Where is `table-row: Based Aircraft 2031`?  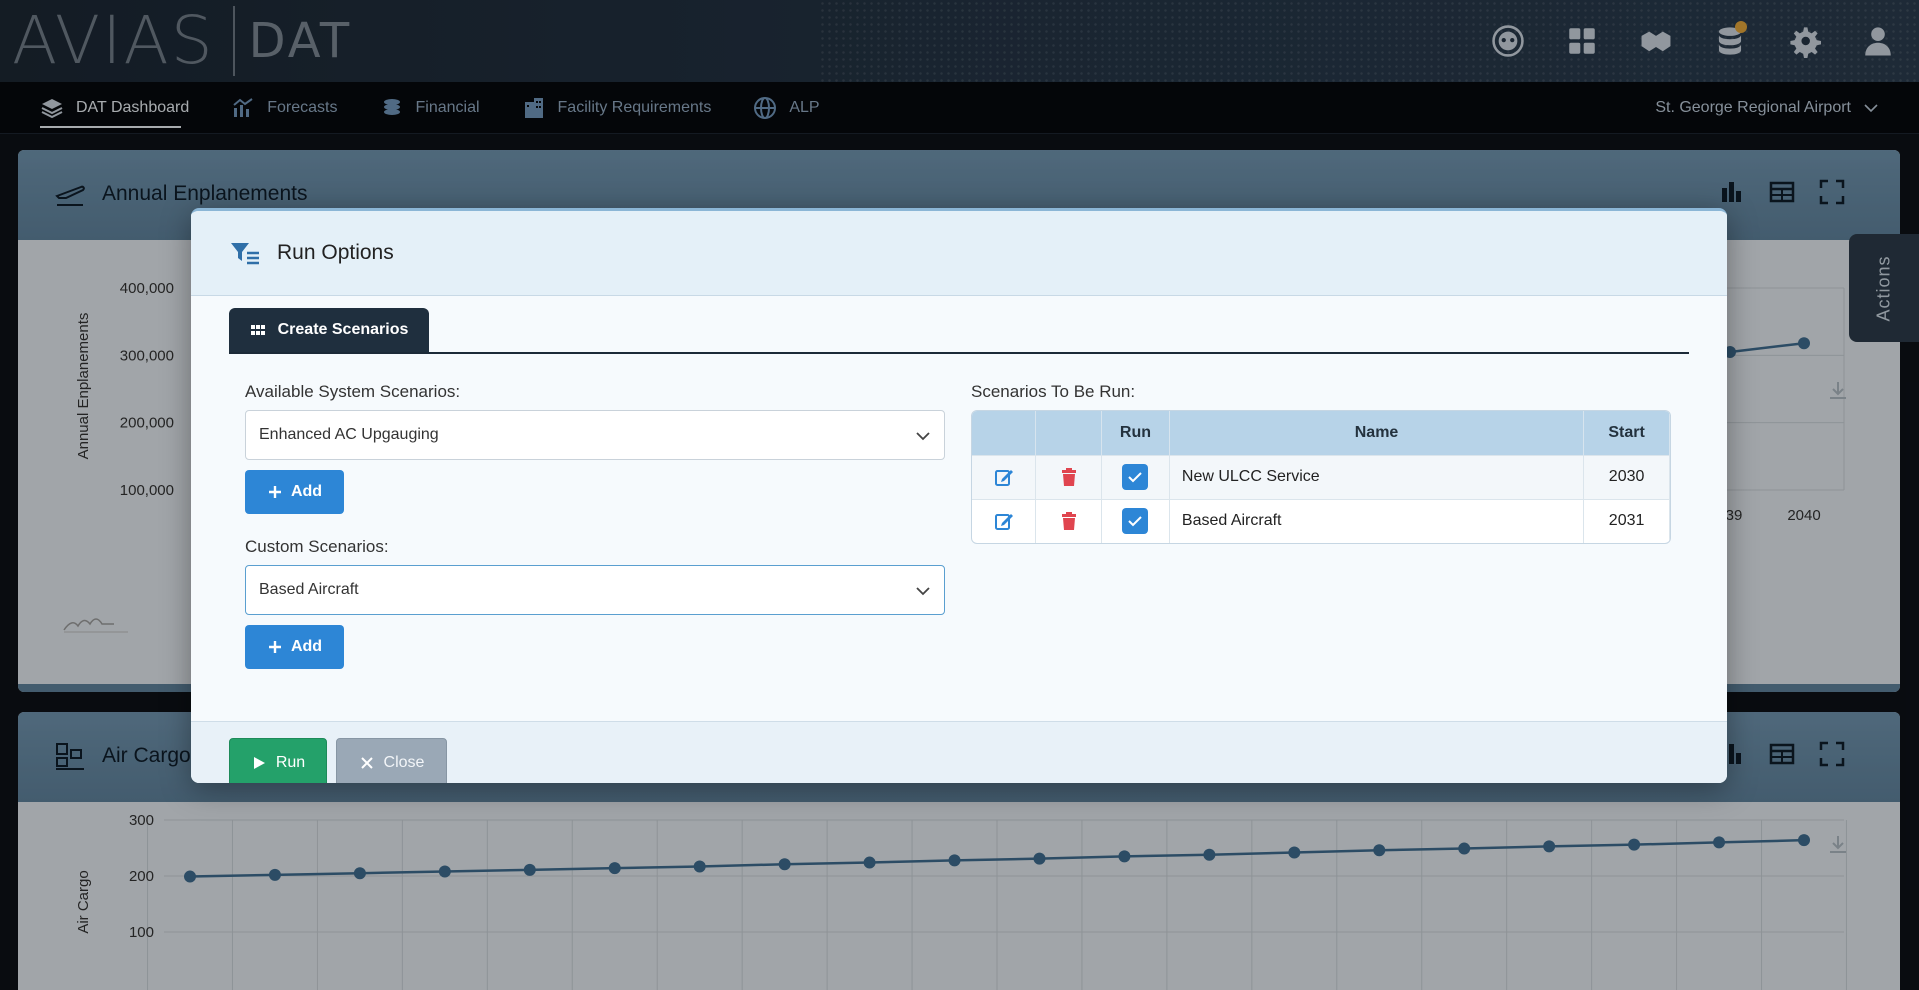 table-row: Based Aircraft 2031 is located at coordinates (1321, 520).